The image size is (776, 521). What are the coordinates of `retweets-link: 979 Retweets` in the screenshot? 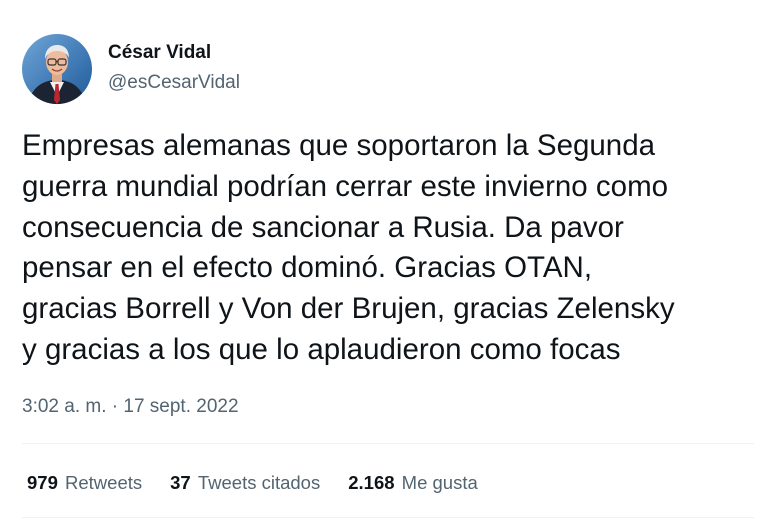 It's located at (84, 483).